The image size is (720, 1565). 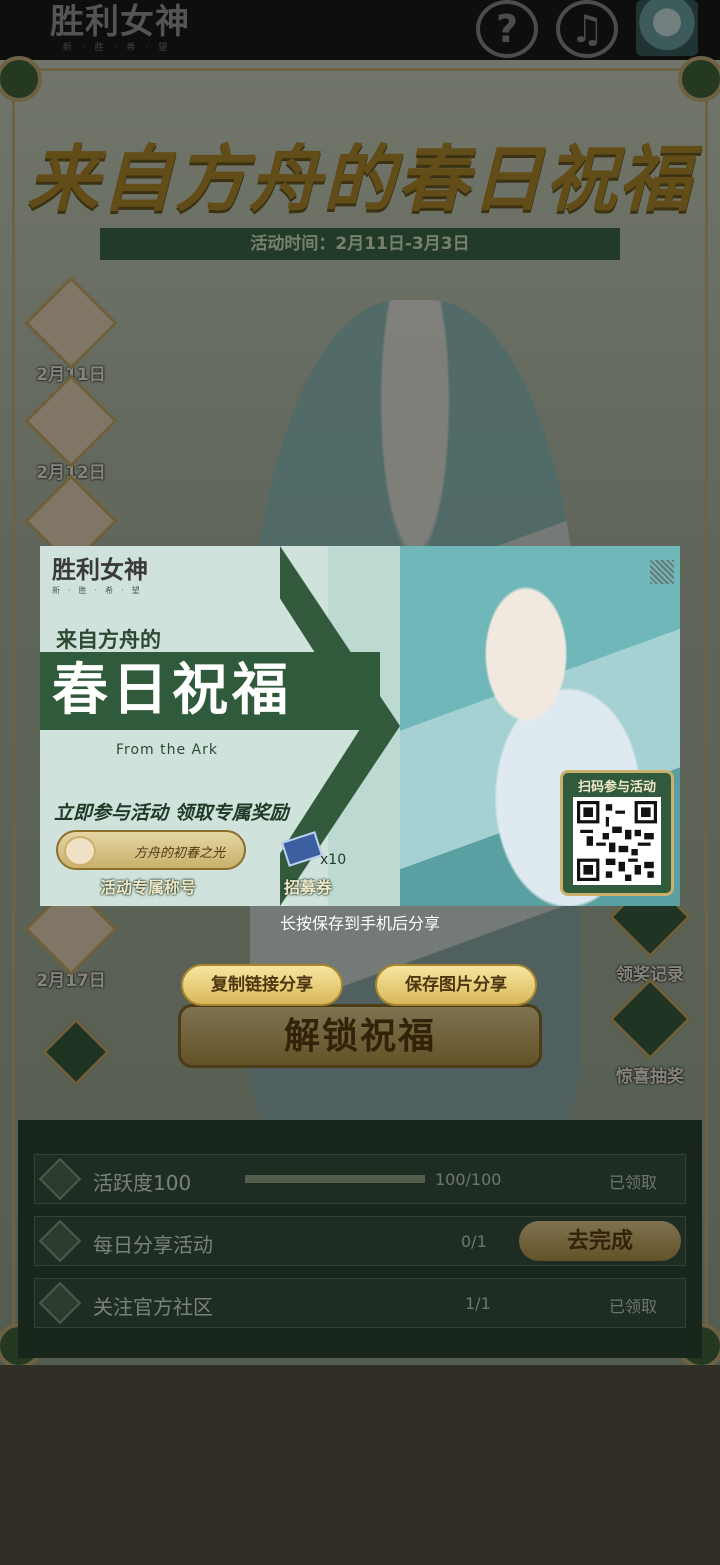 I want to click on qr-code-icon, so click(x=617, y=841).